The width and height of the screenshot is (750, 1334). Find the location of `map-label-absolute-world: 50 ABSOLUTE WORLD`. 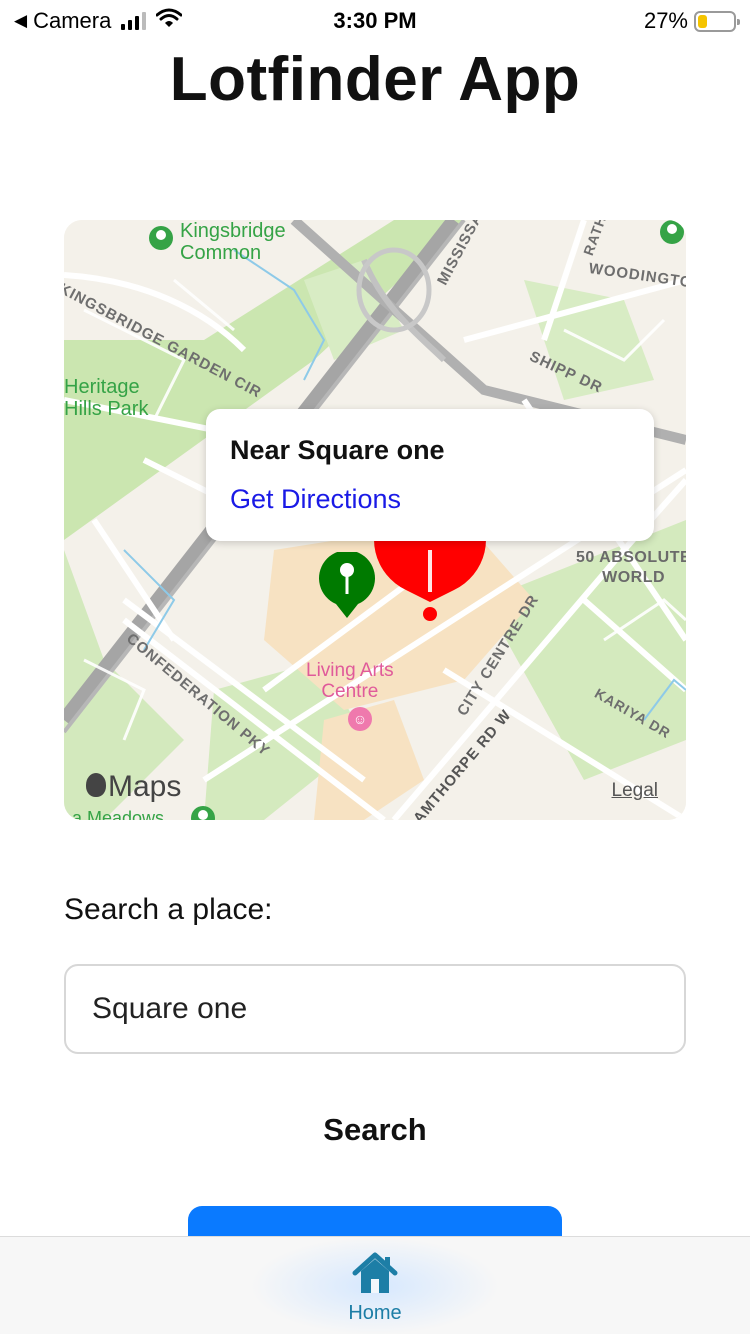

map-label-absolute-world: 50 ABSOLUTE WORLD is located at coordinates (631, 567).